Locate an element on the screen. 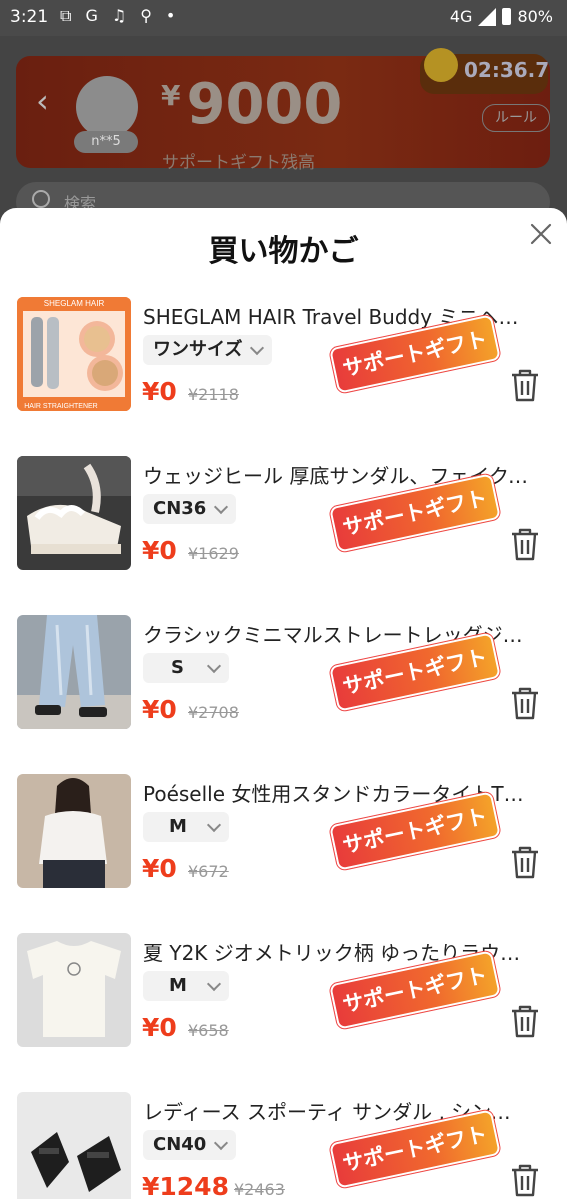 The width and height of the screenshot is (567, 1199). size-selector: ワンサイズ is located at coordinates (208, 350).